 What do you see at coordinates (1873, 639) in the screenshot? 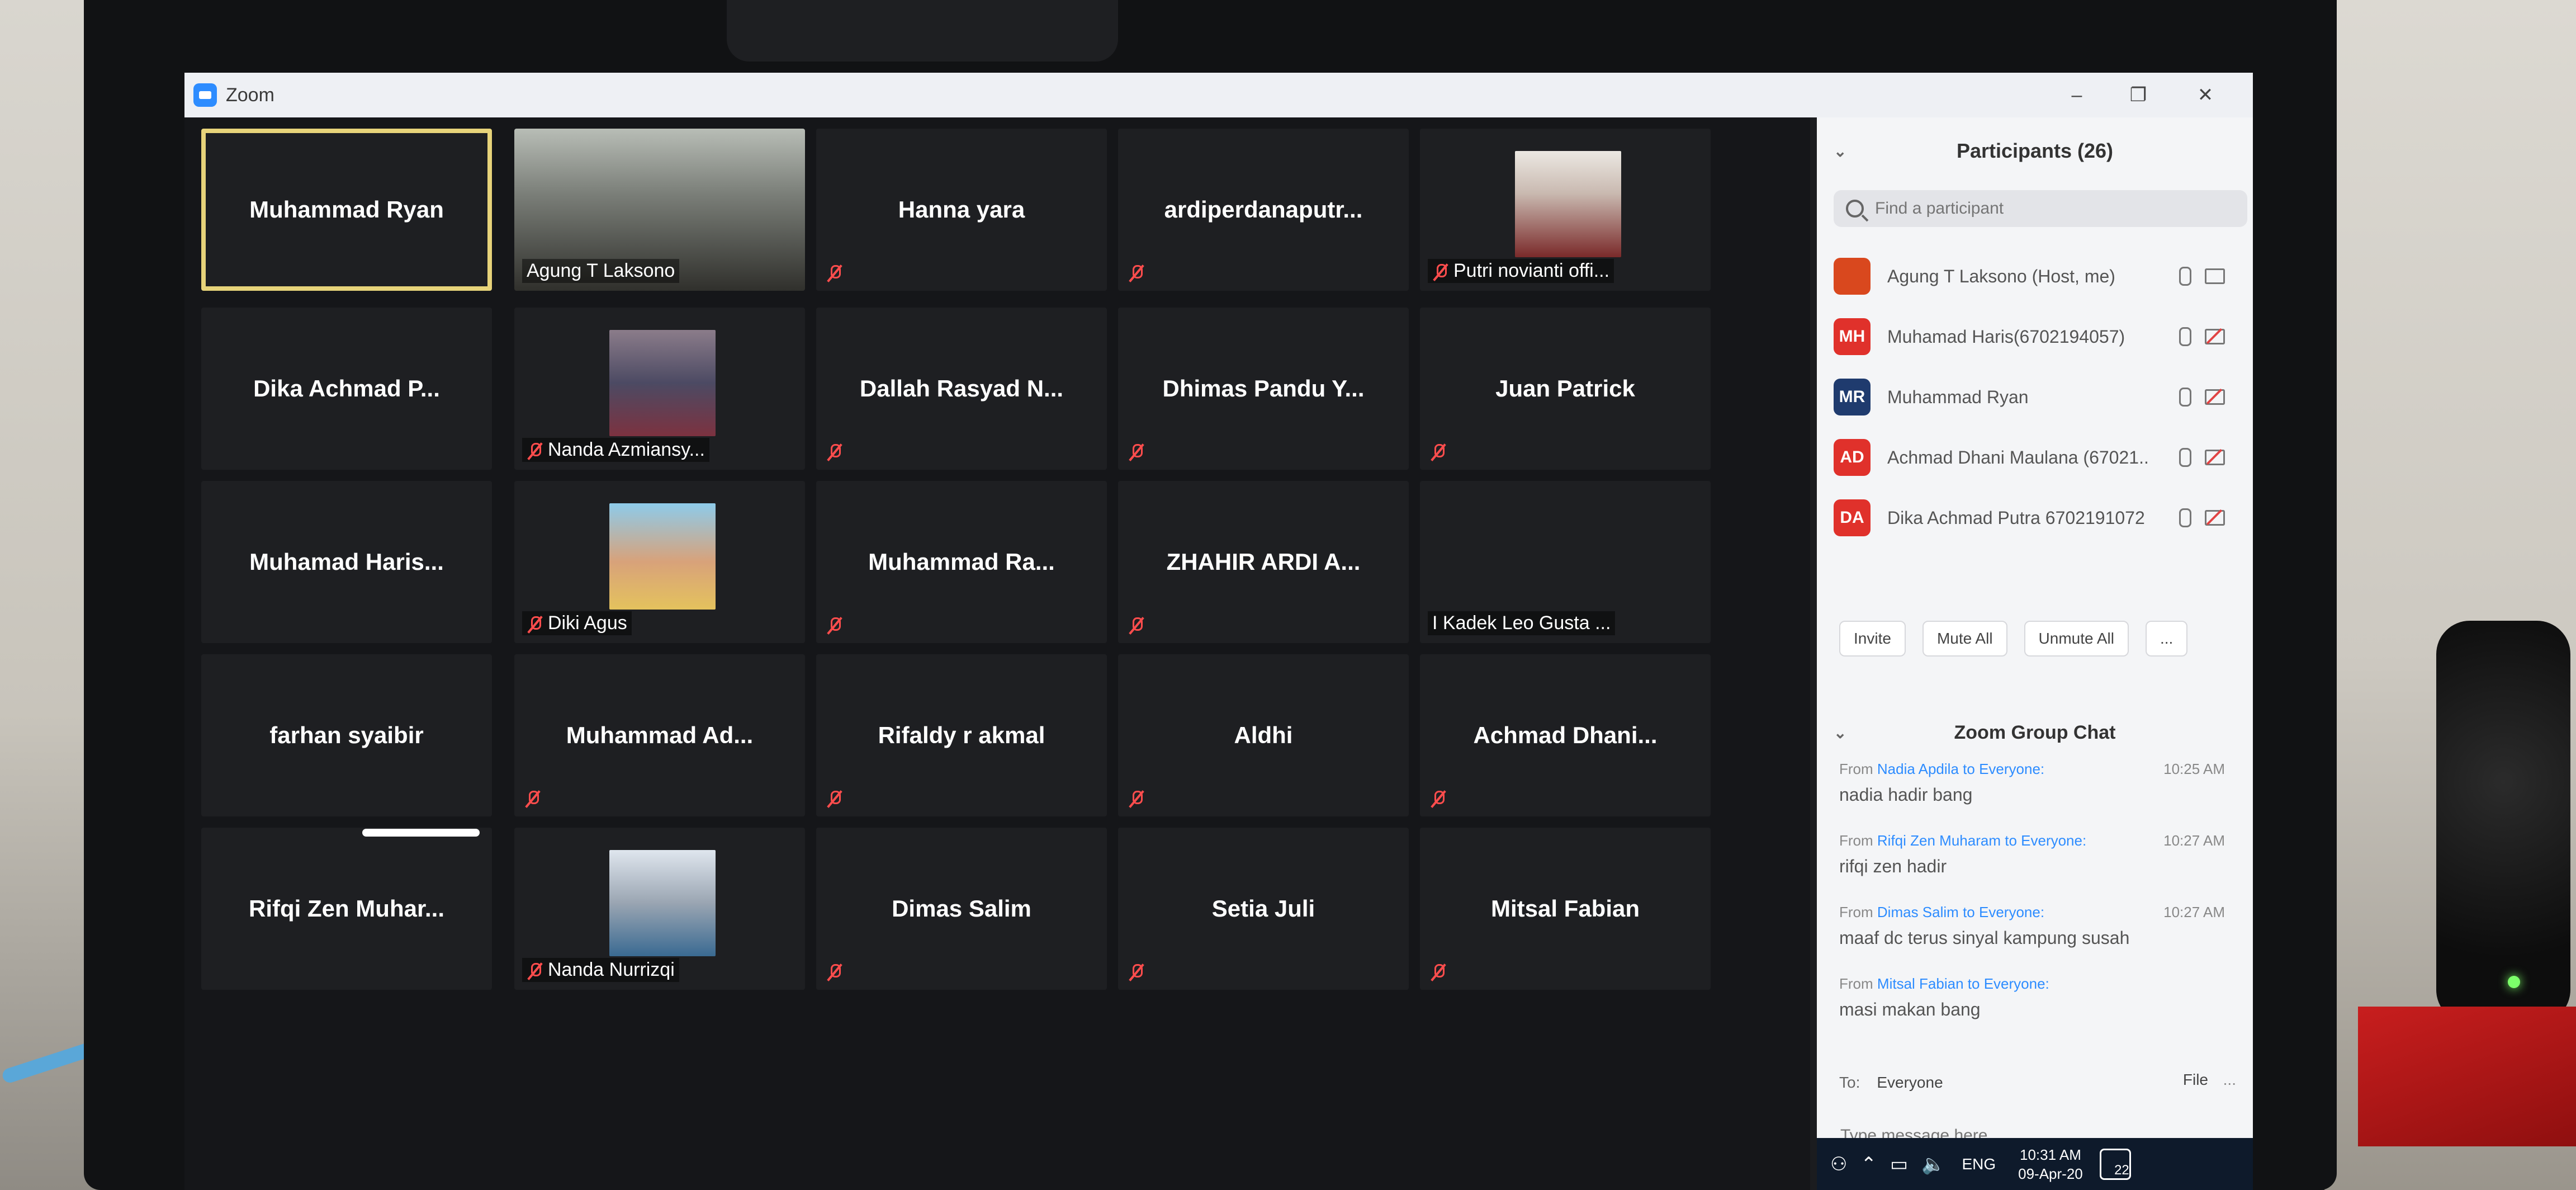
I see `invite-button: Invite` at bounding box center [1873, 639].